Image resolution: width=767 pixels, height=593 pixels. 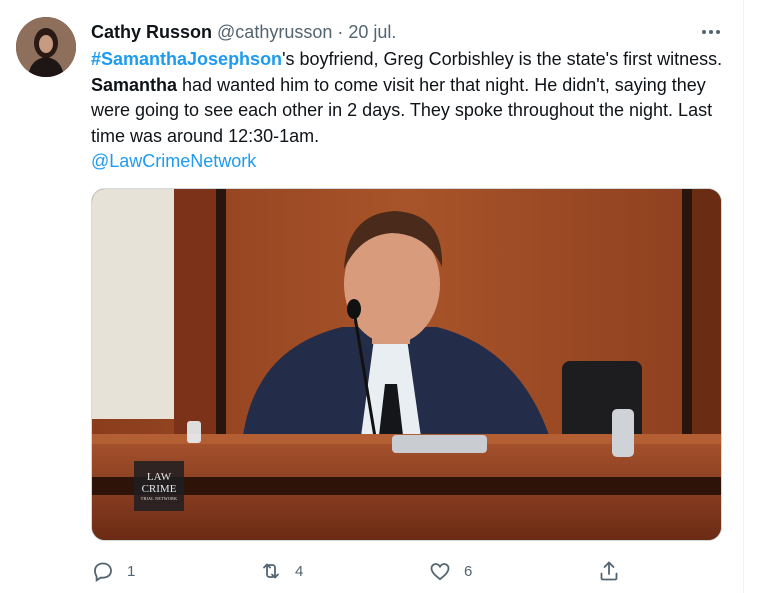 I want to click on tweet-actions: 1 4 6, so click(x=361, y=571).